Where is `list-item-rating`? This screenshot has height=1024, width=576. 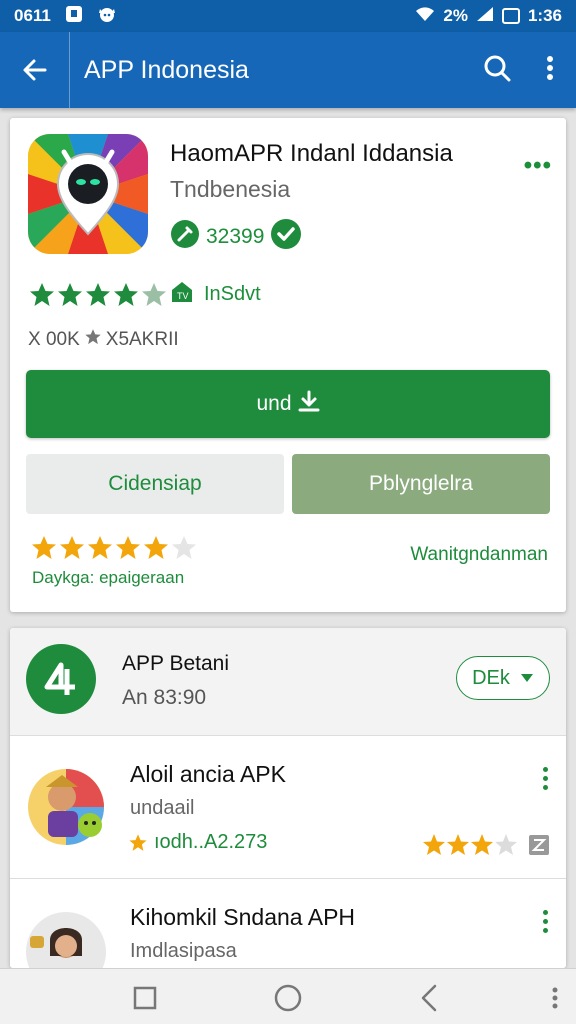
list-item-rating is located at coordinates (486, 845).